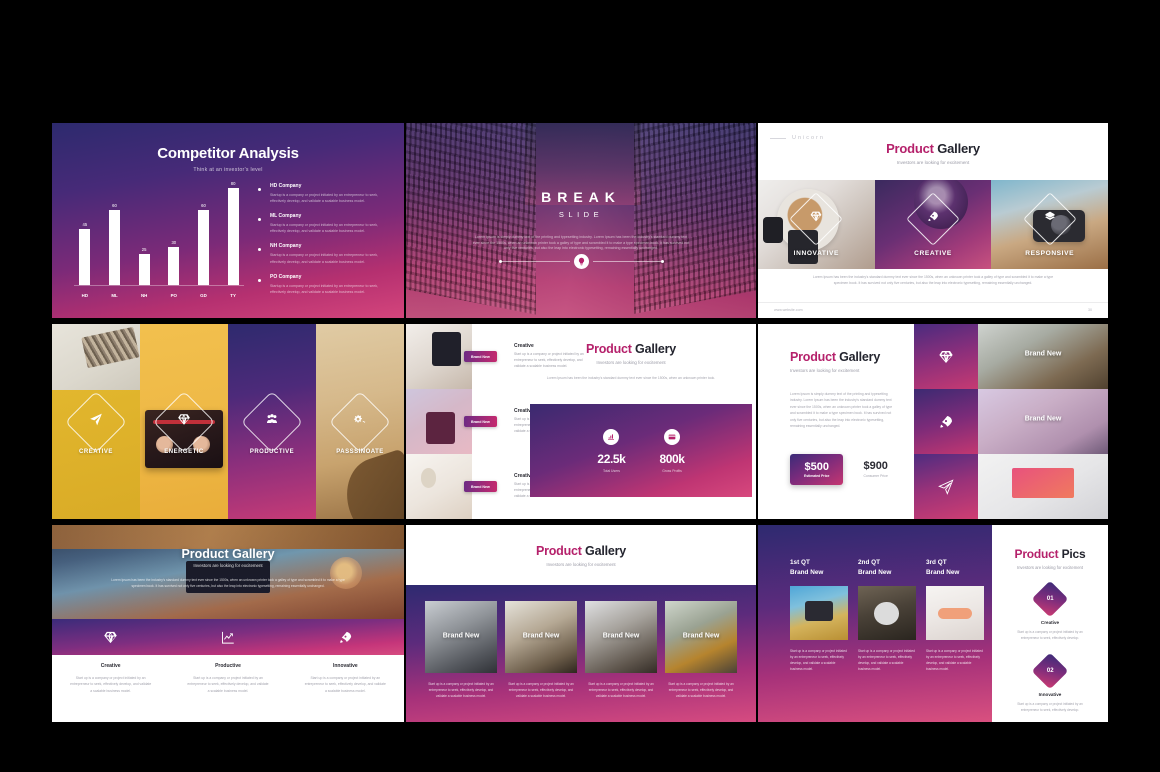 The image size is (1160, 772). Describe the element at coordinates (144, 249) in the screenshot. I see `bar-value: 25` at that location.